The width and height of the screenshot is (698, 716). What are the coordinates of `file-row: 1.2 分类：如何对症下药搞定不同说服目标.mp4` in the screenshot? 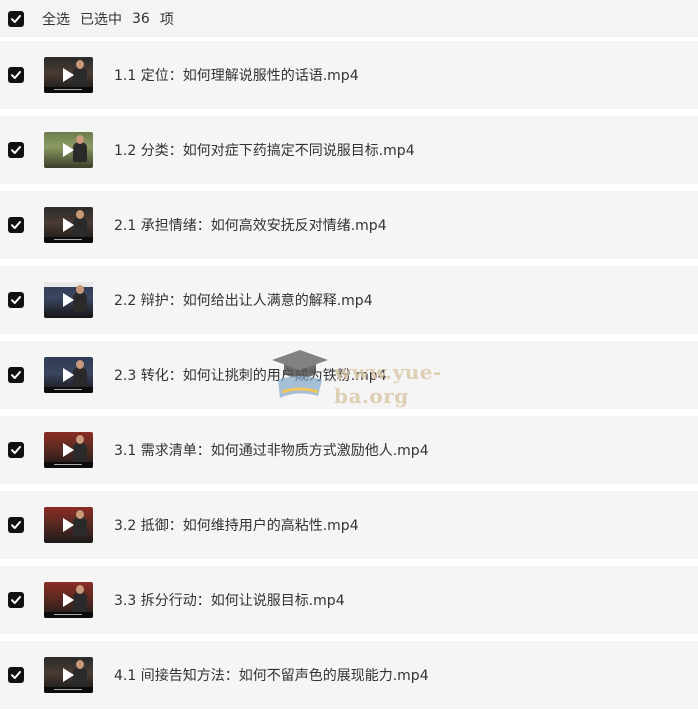 It's located at (349, 150).